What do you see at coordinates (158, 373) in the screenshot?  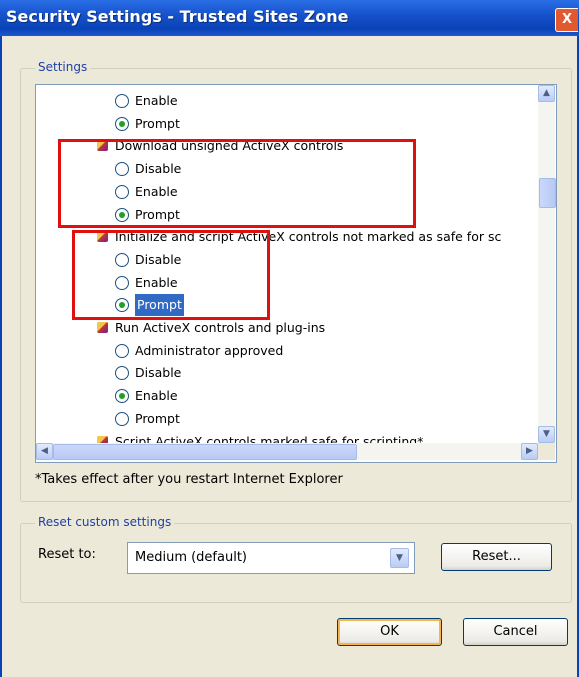 I see `option-label: Disable` at bounding box center [158, 373].